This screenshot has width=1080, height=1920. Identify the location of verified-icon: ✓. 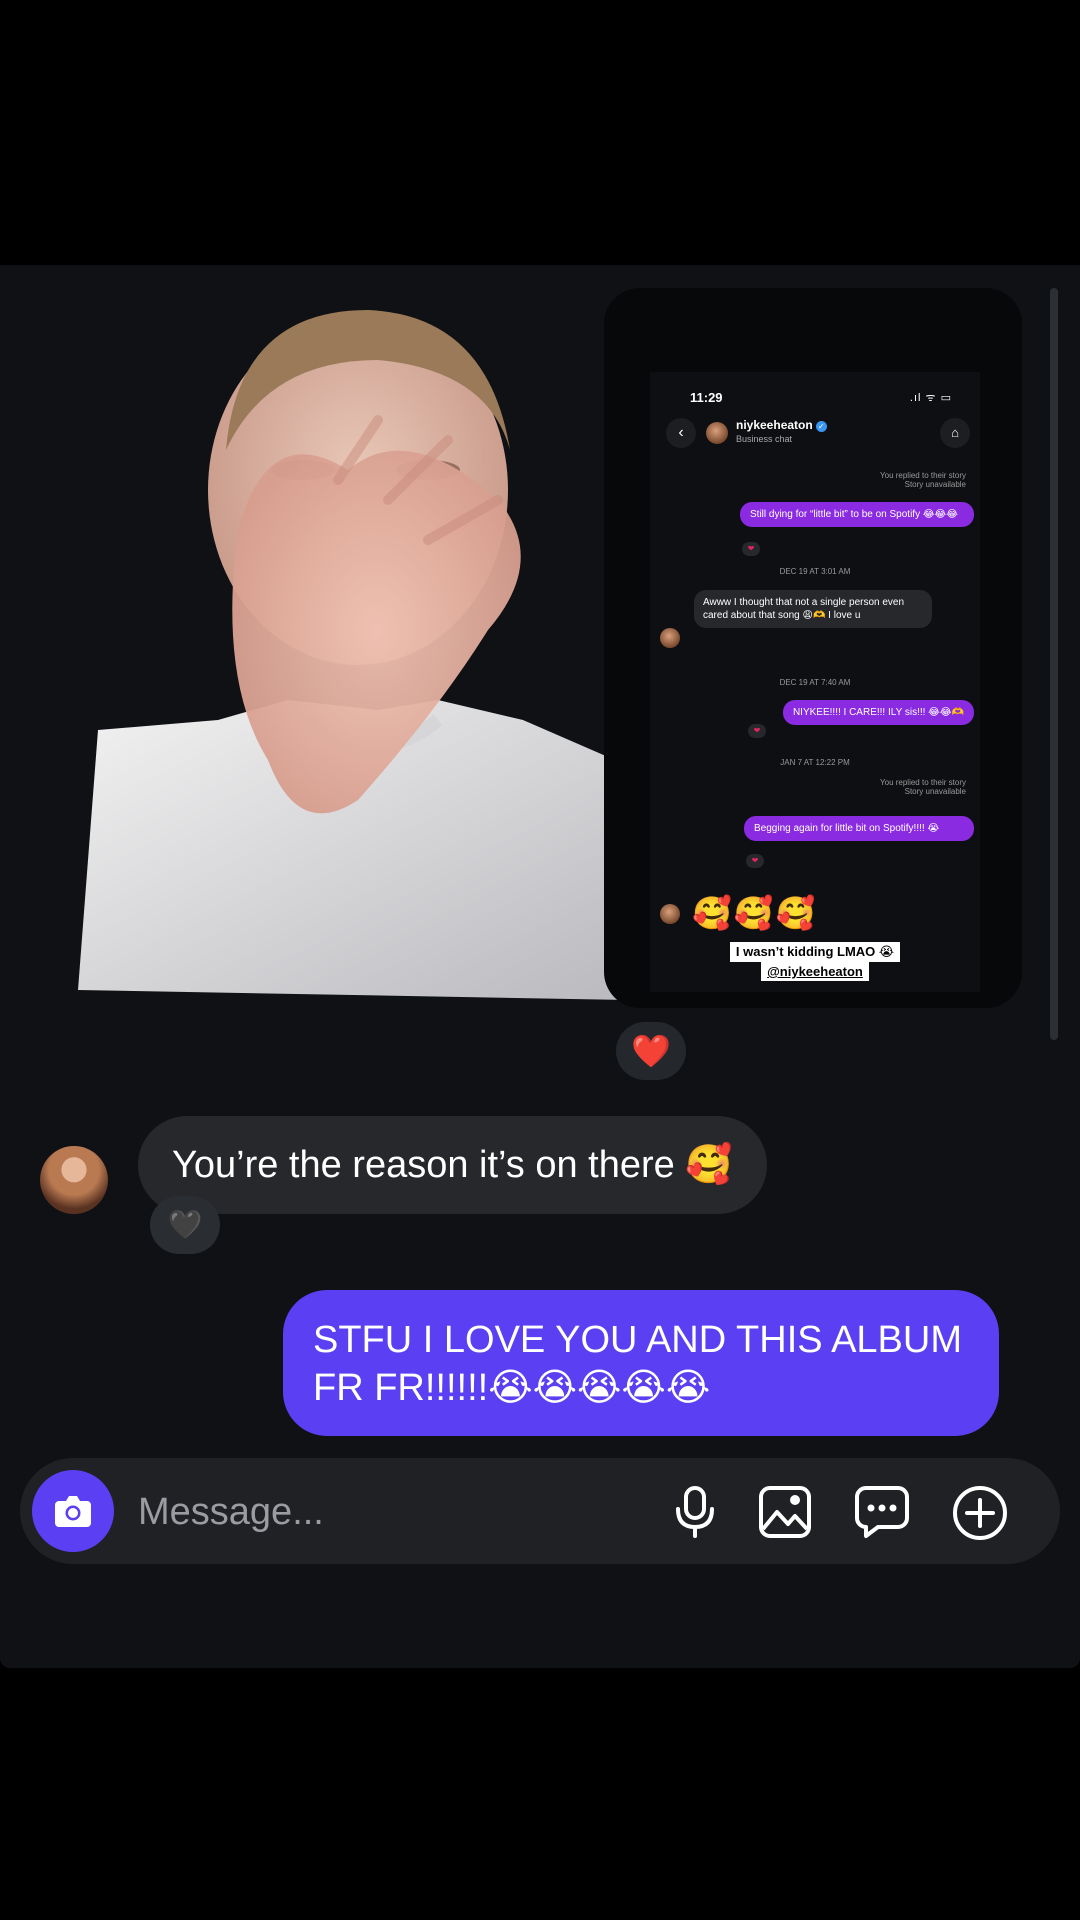
(821, 426).